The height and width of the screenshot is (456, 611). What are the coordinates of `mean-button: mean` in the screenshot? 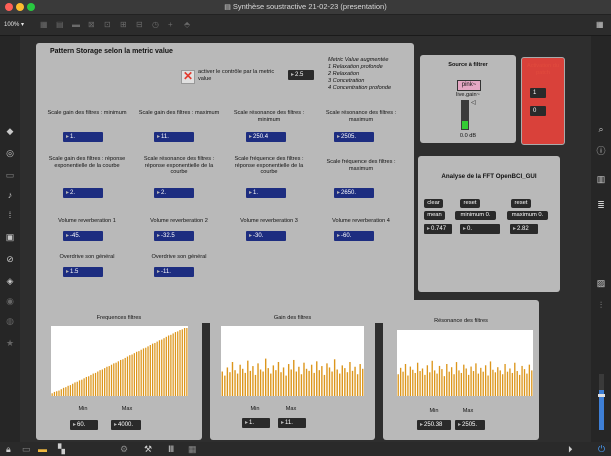 It's located at (434, 215).